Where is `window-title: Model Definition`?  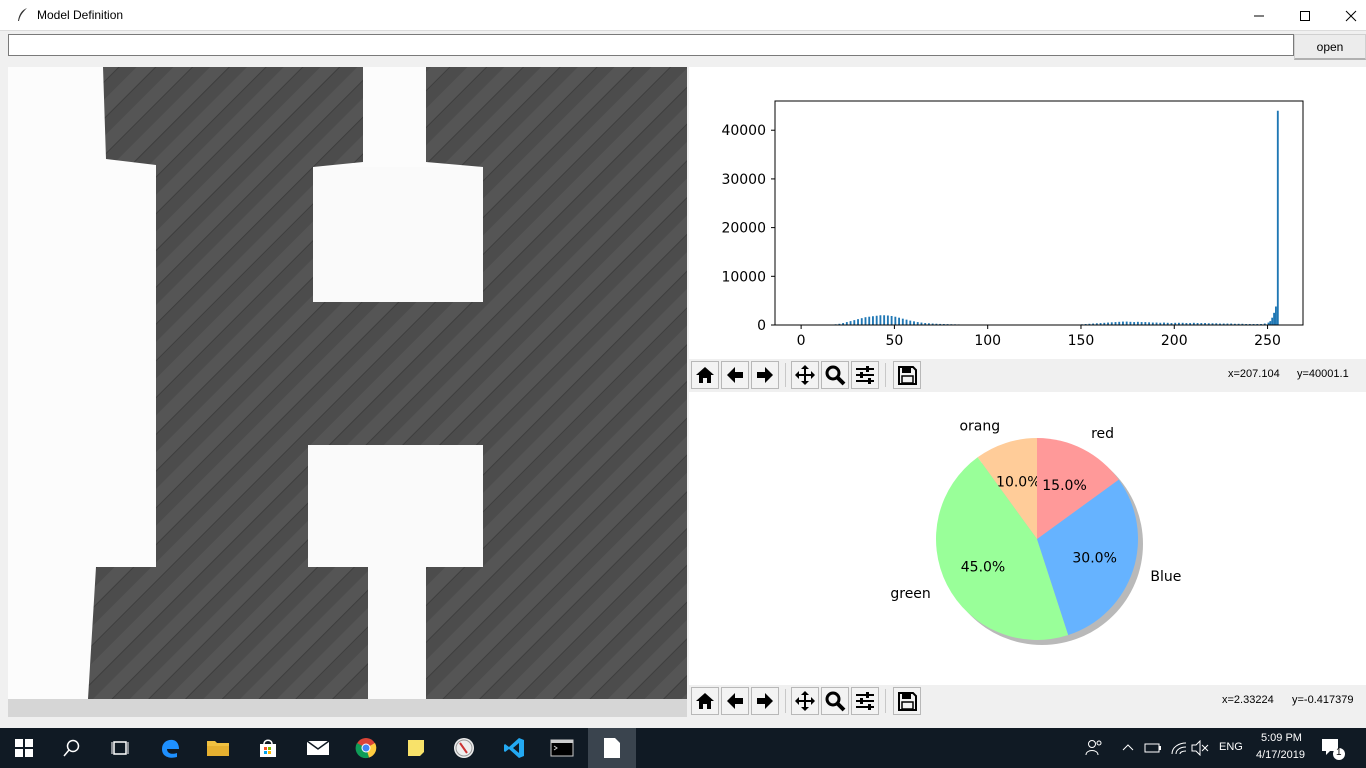
window-title: Model Definition is located at coordinates (80, 15).